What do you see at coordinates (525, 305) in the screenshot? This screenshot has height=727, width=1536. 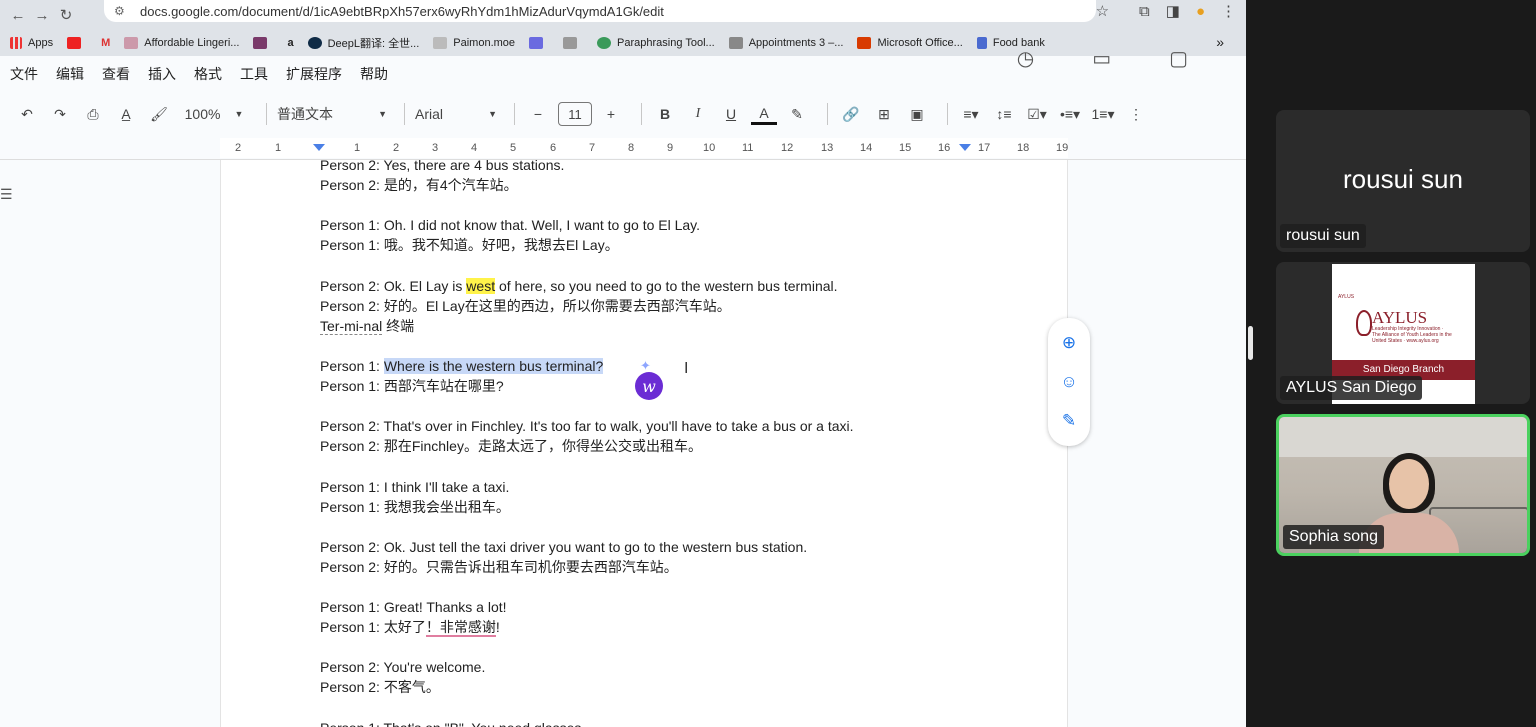 I see `doc-line: Person 2: 好的。El Lay在这里的西边，所以你需要去西部汽车站。` at bounding box center [525, 305].